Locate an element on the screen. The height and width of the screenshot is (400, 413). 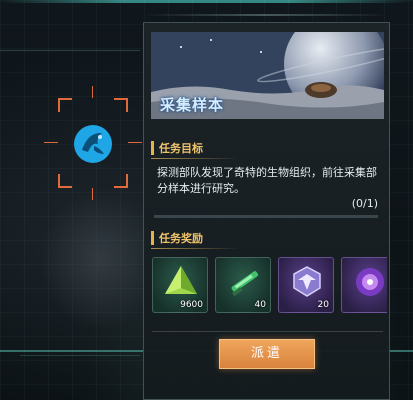
purple-wing-emblem-icon is located at coordinates (307, 281).